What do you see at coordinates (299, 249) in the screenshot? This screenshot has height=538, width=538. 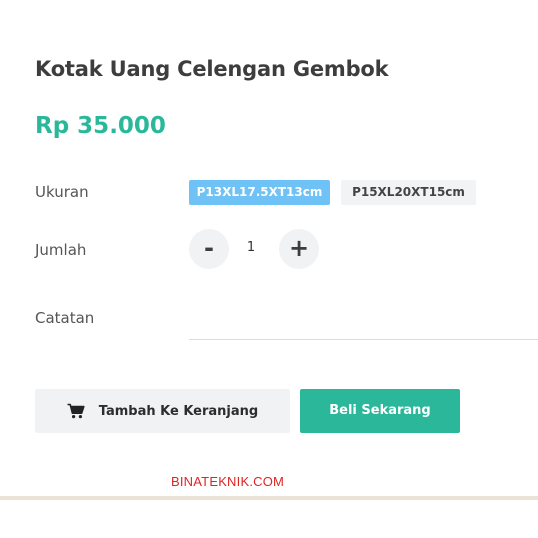 I see `quantity-increase-button: +` at bounding box center [299, 249].